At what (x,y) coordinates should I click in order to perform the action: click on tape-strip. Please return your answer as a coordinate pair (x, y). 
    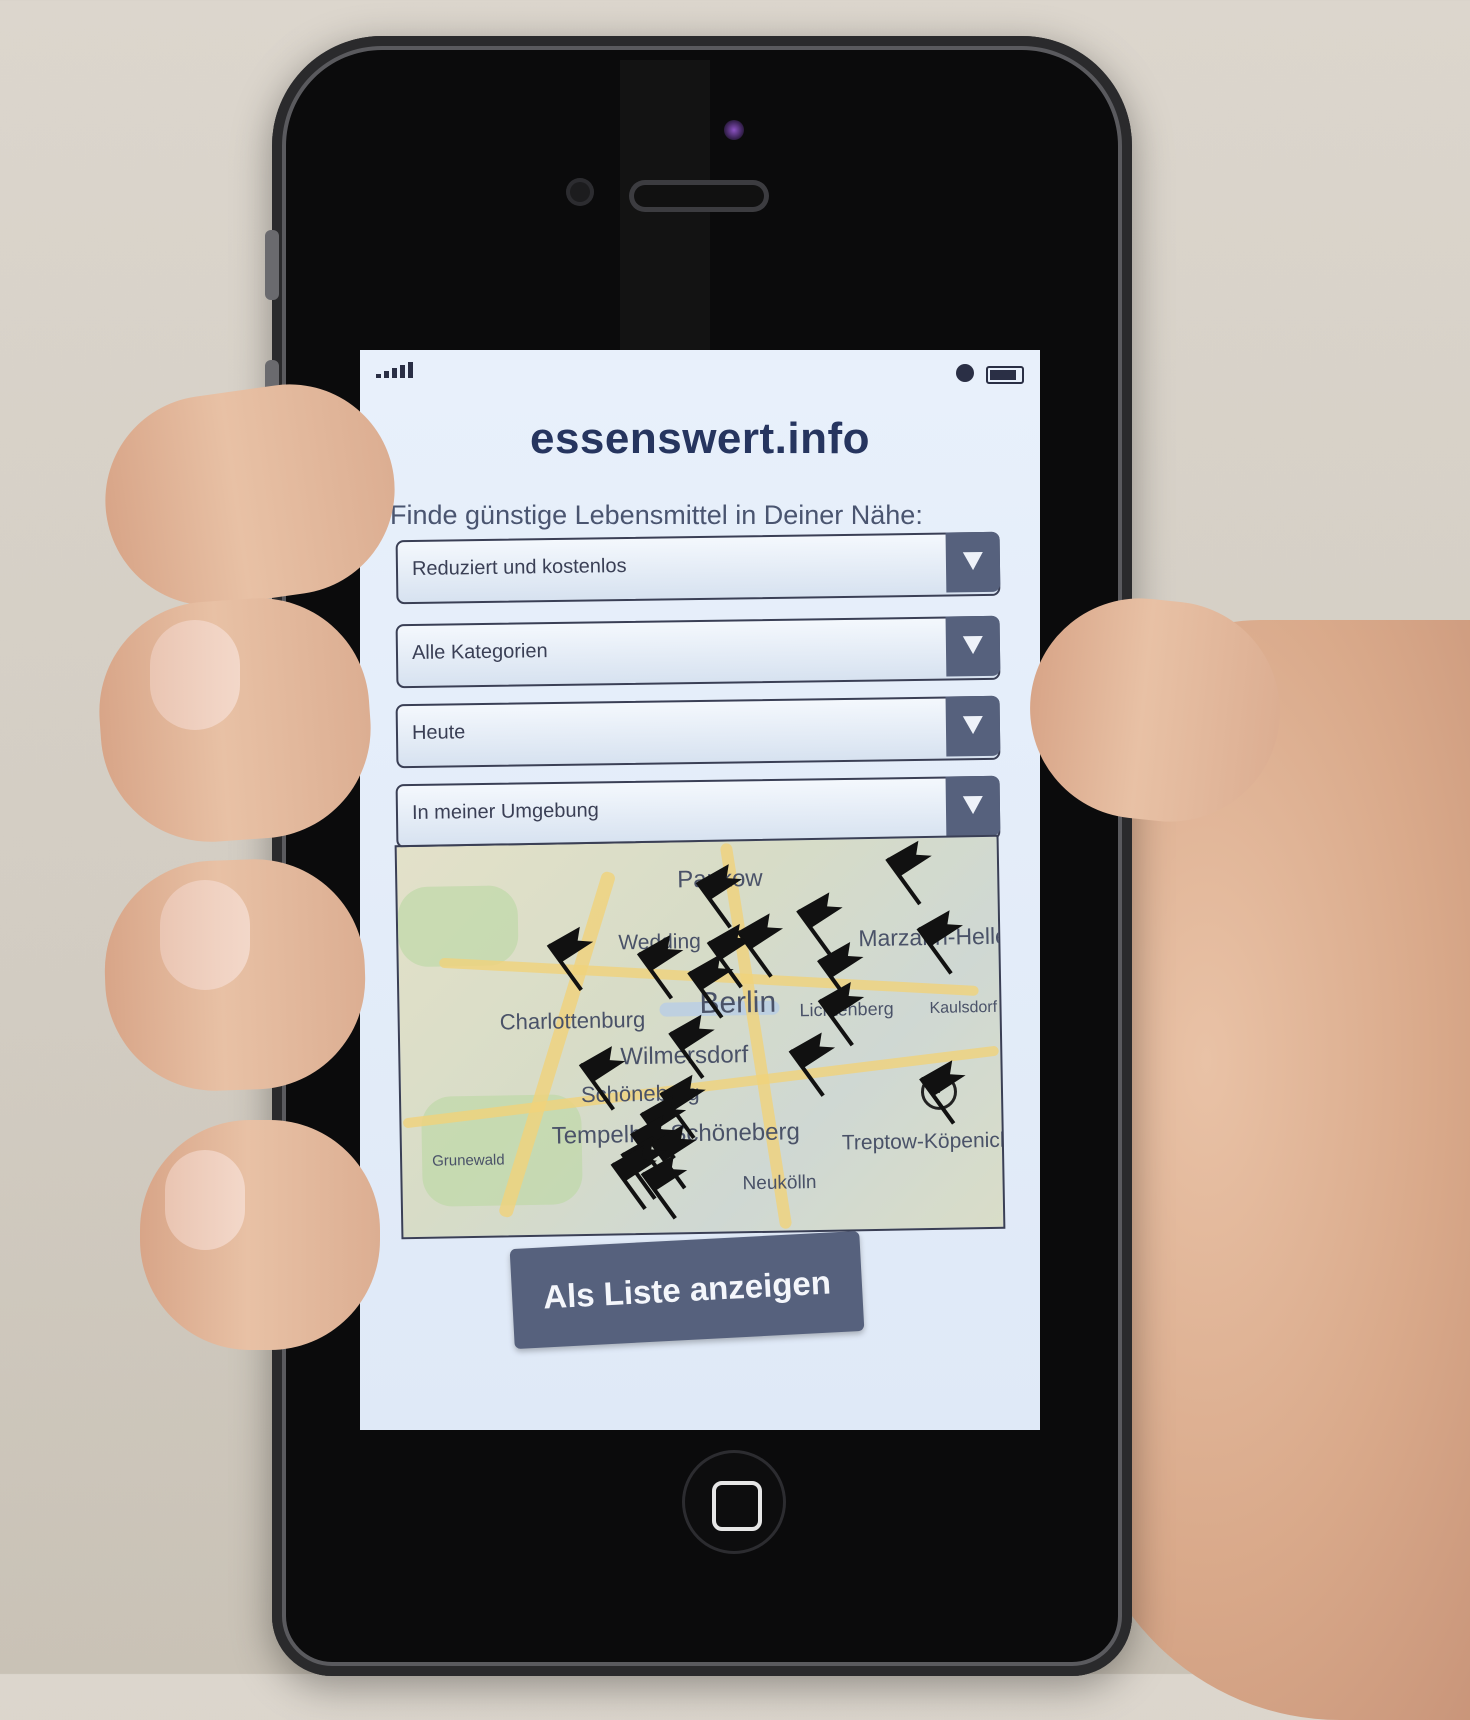
    Looking at the image, I should click on (665, 210).